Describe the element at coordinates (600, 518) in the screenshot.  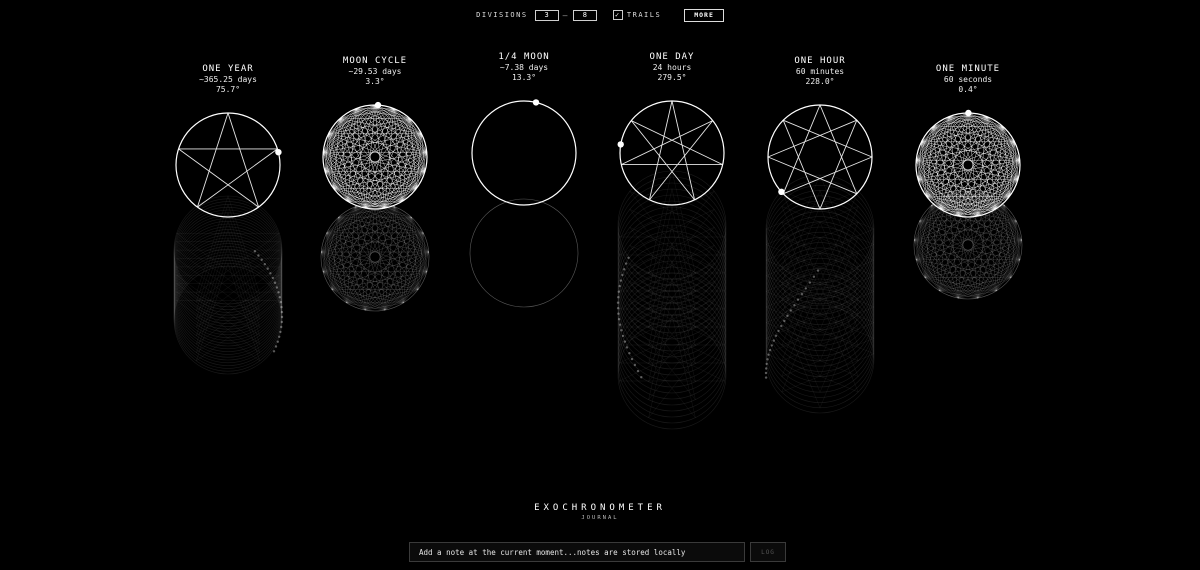
I see `app-subtitle: JOURNAL` at that location.